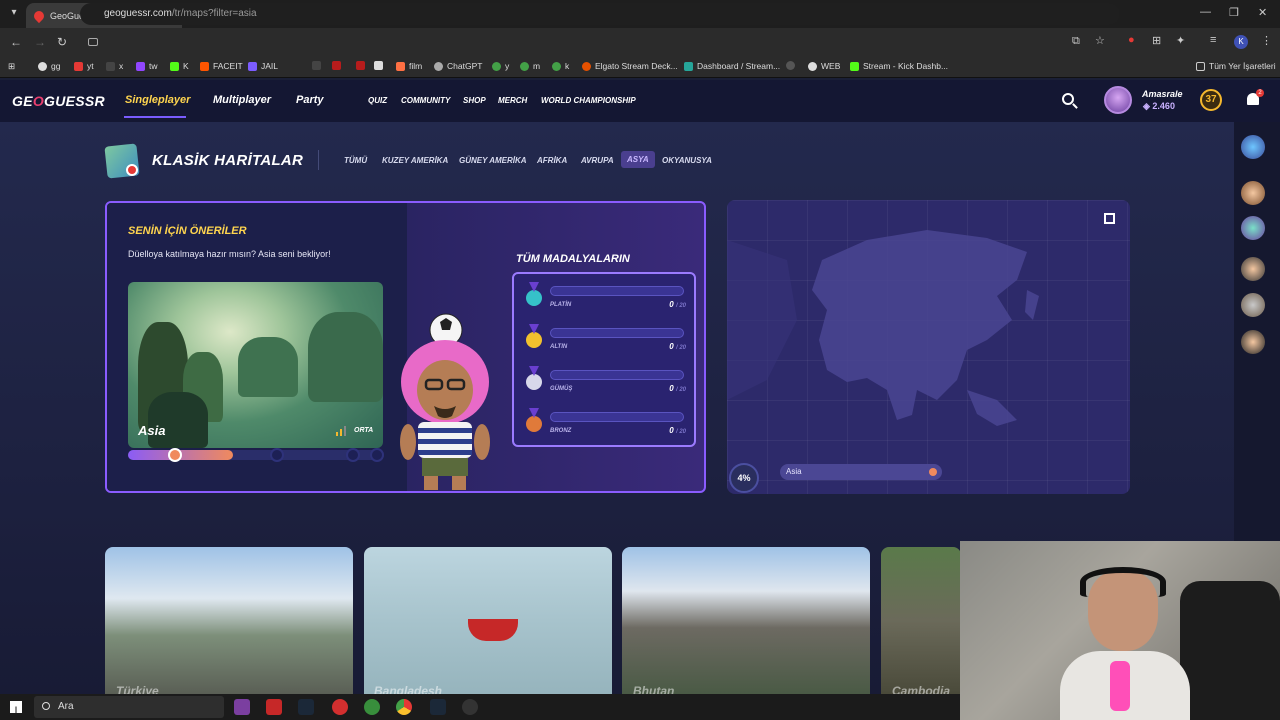 Image resolution: width=1280 pixels, height=720 pixels. What do you see at coordinates (534, 424) in the screenshot?
I see `bronze-medal-icon` at bounding box center [534, 424].